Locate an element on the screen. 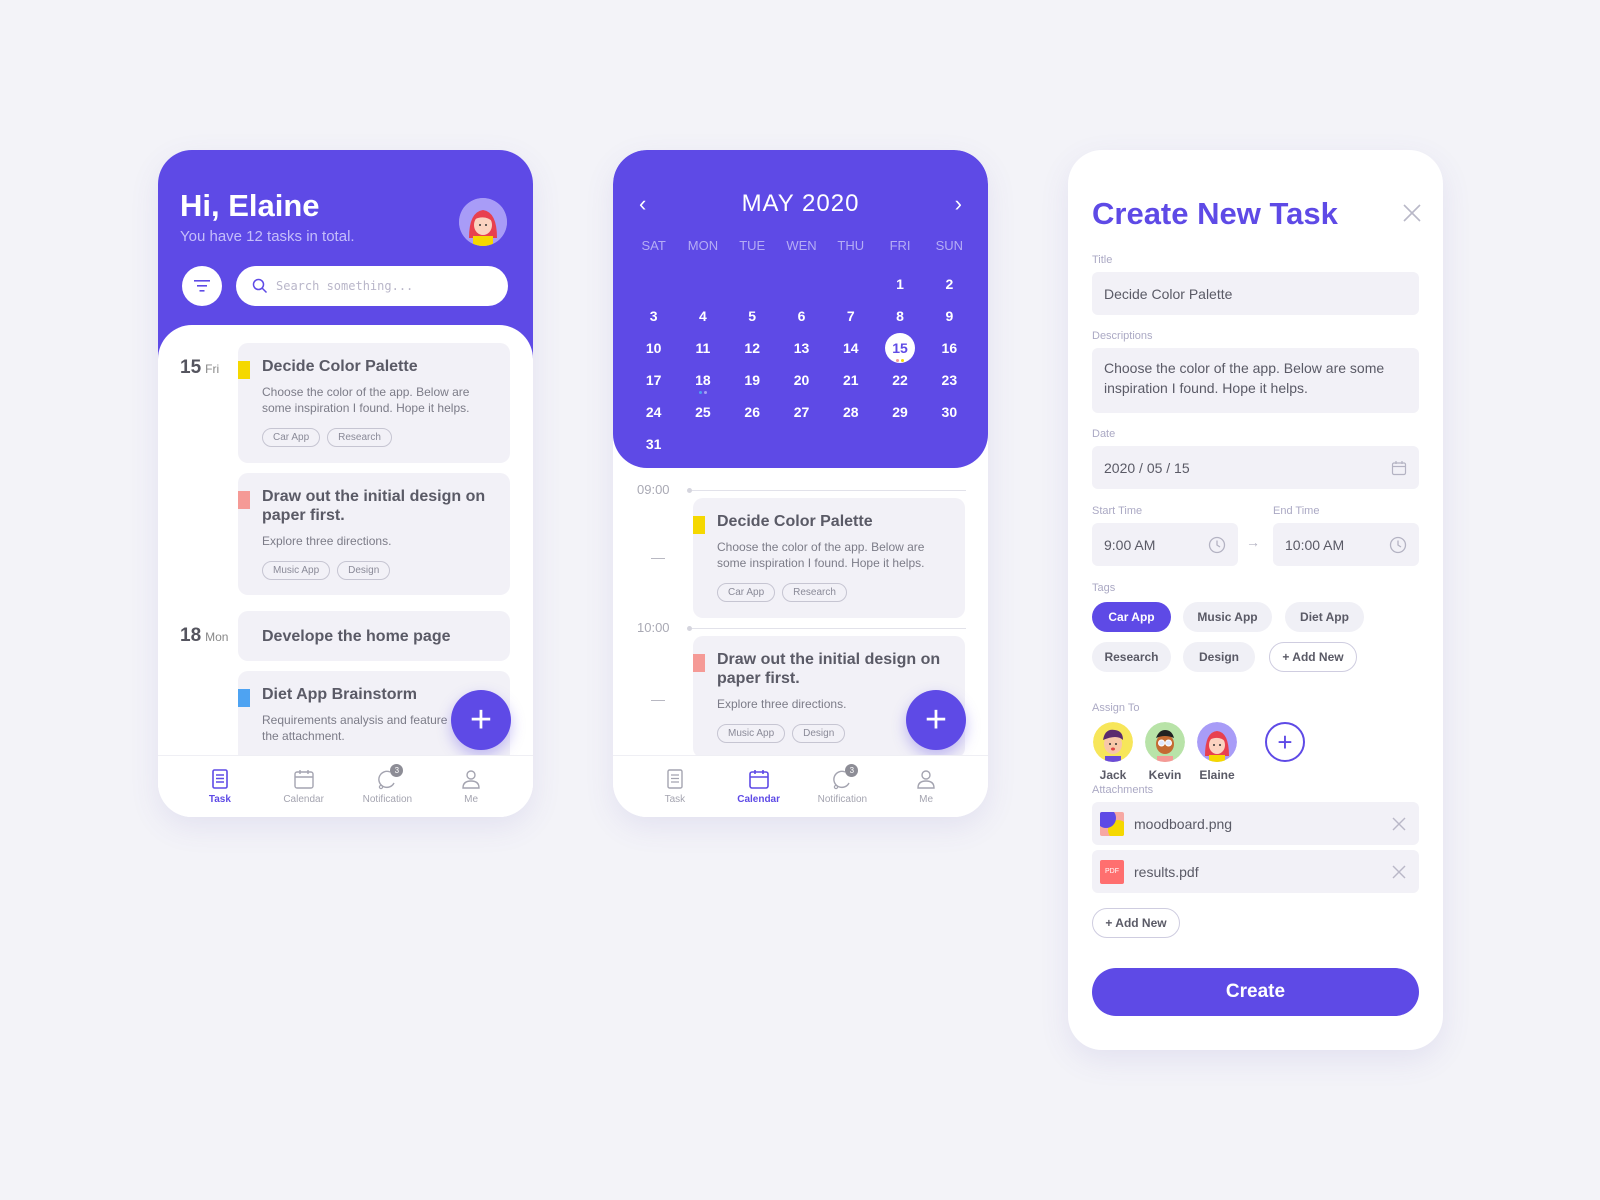 The width and height of the screenshot is (1600, 1200). calendar-day: 2 is located at coordinates (949, 284).